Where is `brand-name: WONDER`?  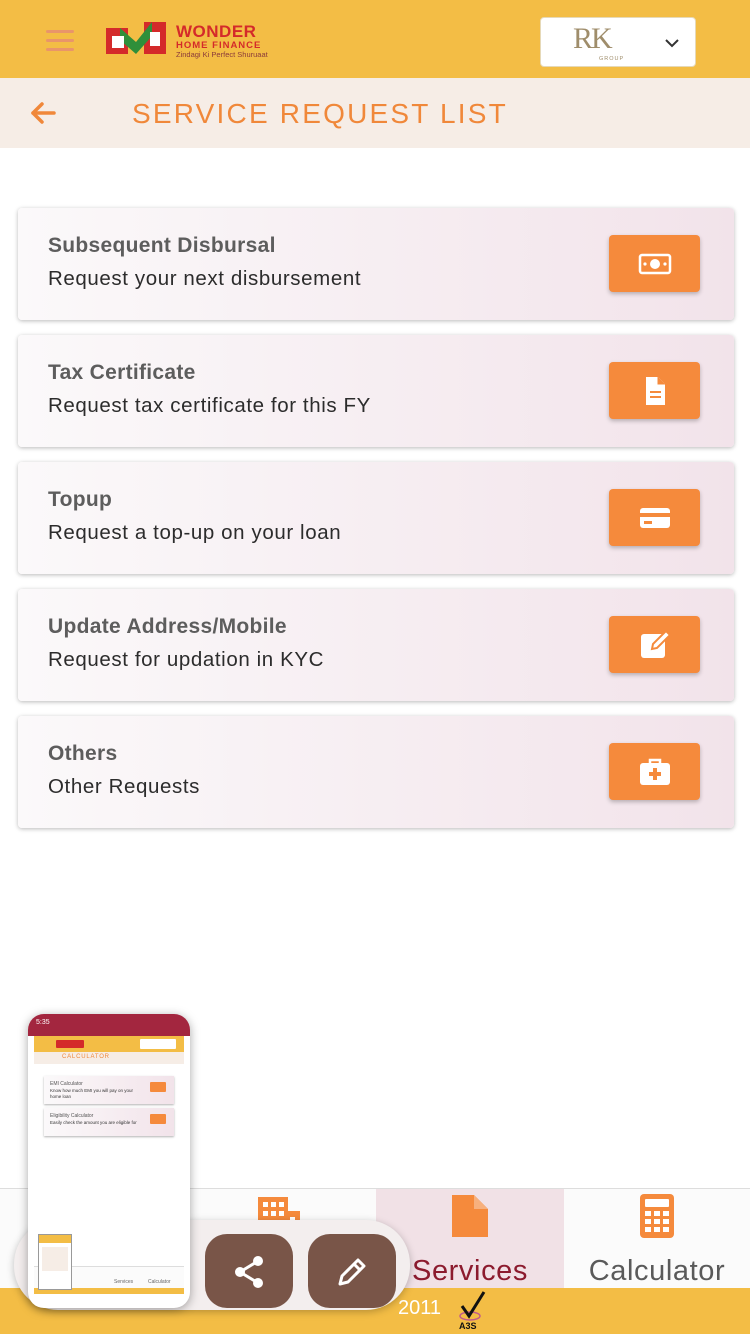 brand-name: WONDER is located at coordinates (216, 31).